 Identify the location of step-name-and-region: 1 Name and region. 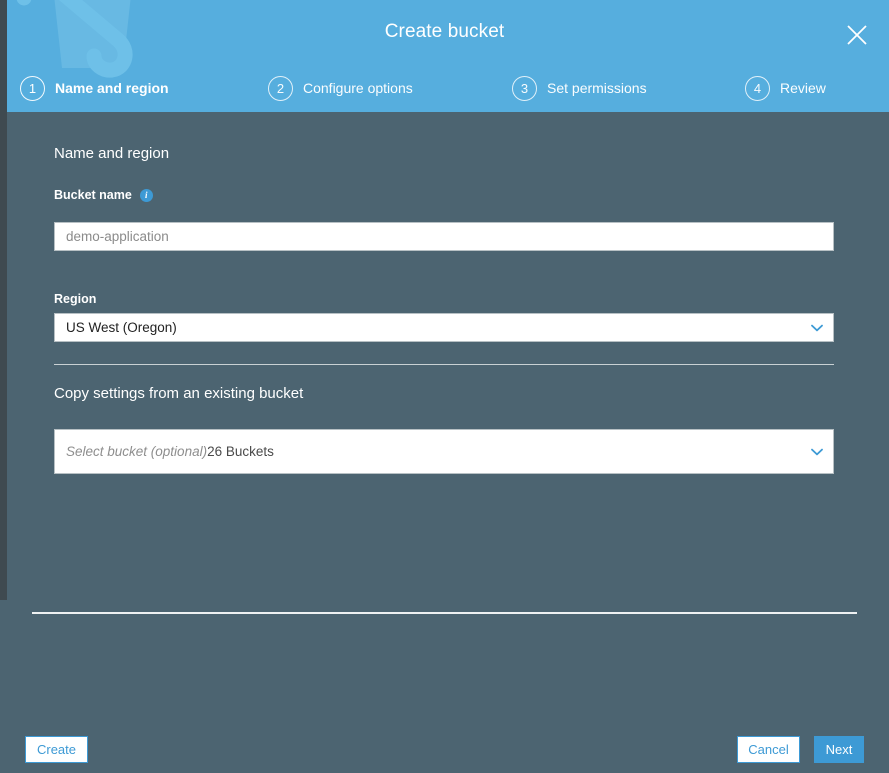
(94, 88).